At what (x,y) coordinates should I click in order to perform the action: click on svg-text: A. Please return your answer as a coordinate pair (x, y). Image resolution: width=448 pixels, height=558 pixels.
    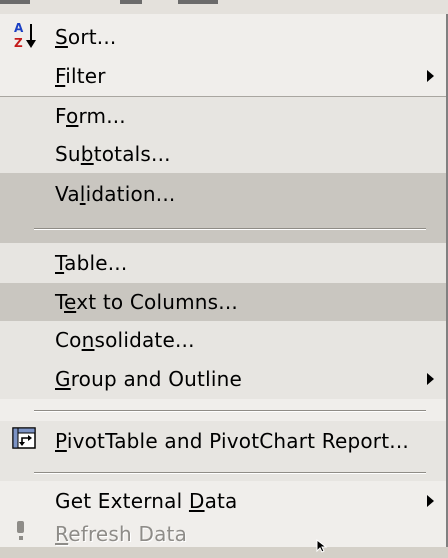
    Looking at the image, I should click on (19, 28).